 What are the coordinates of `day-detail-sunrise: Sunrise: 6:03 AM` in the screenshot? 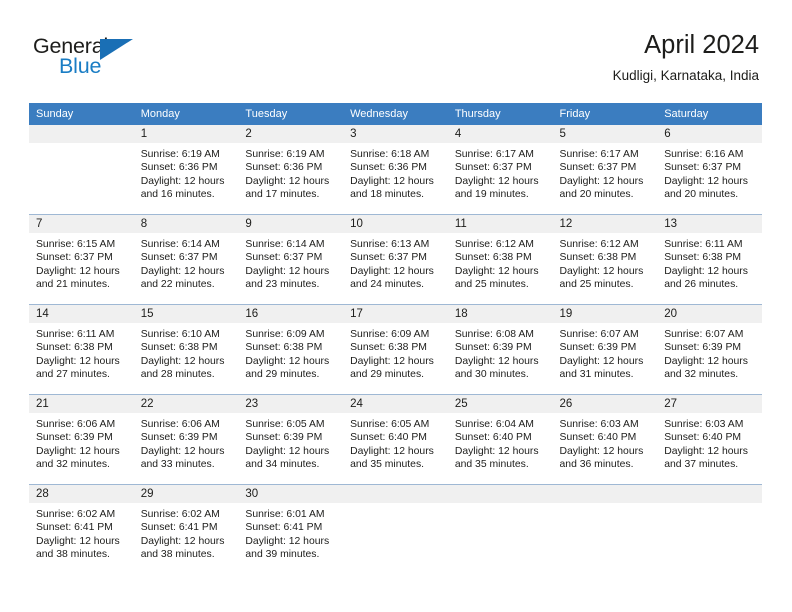 It's located at (599, 424).